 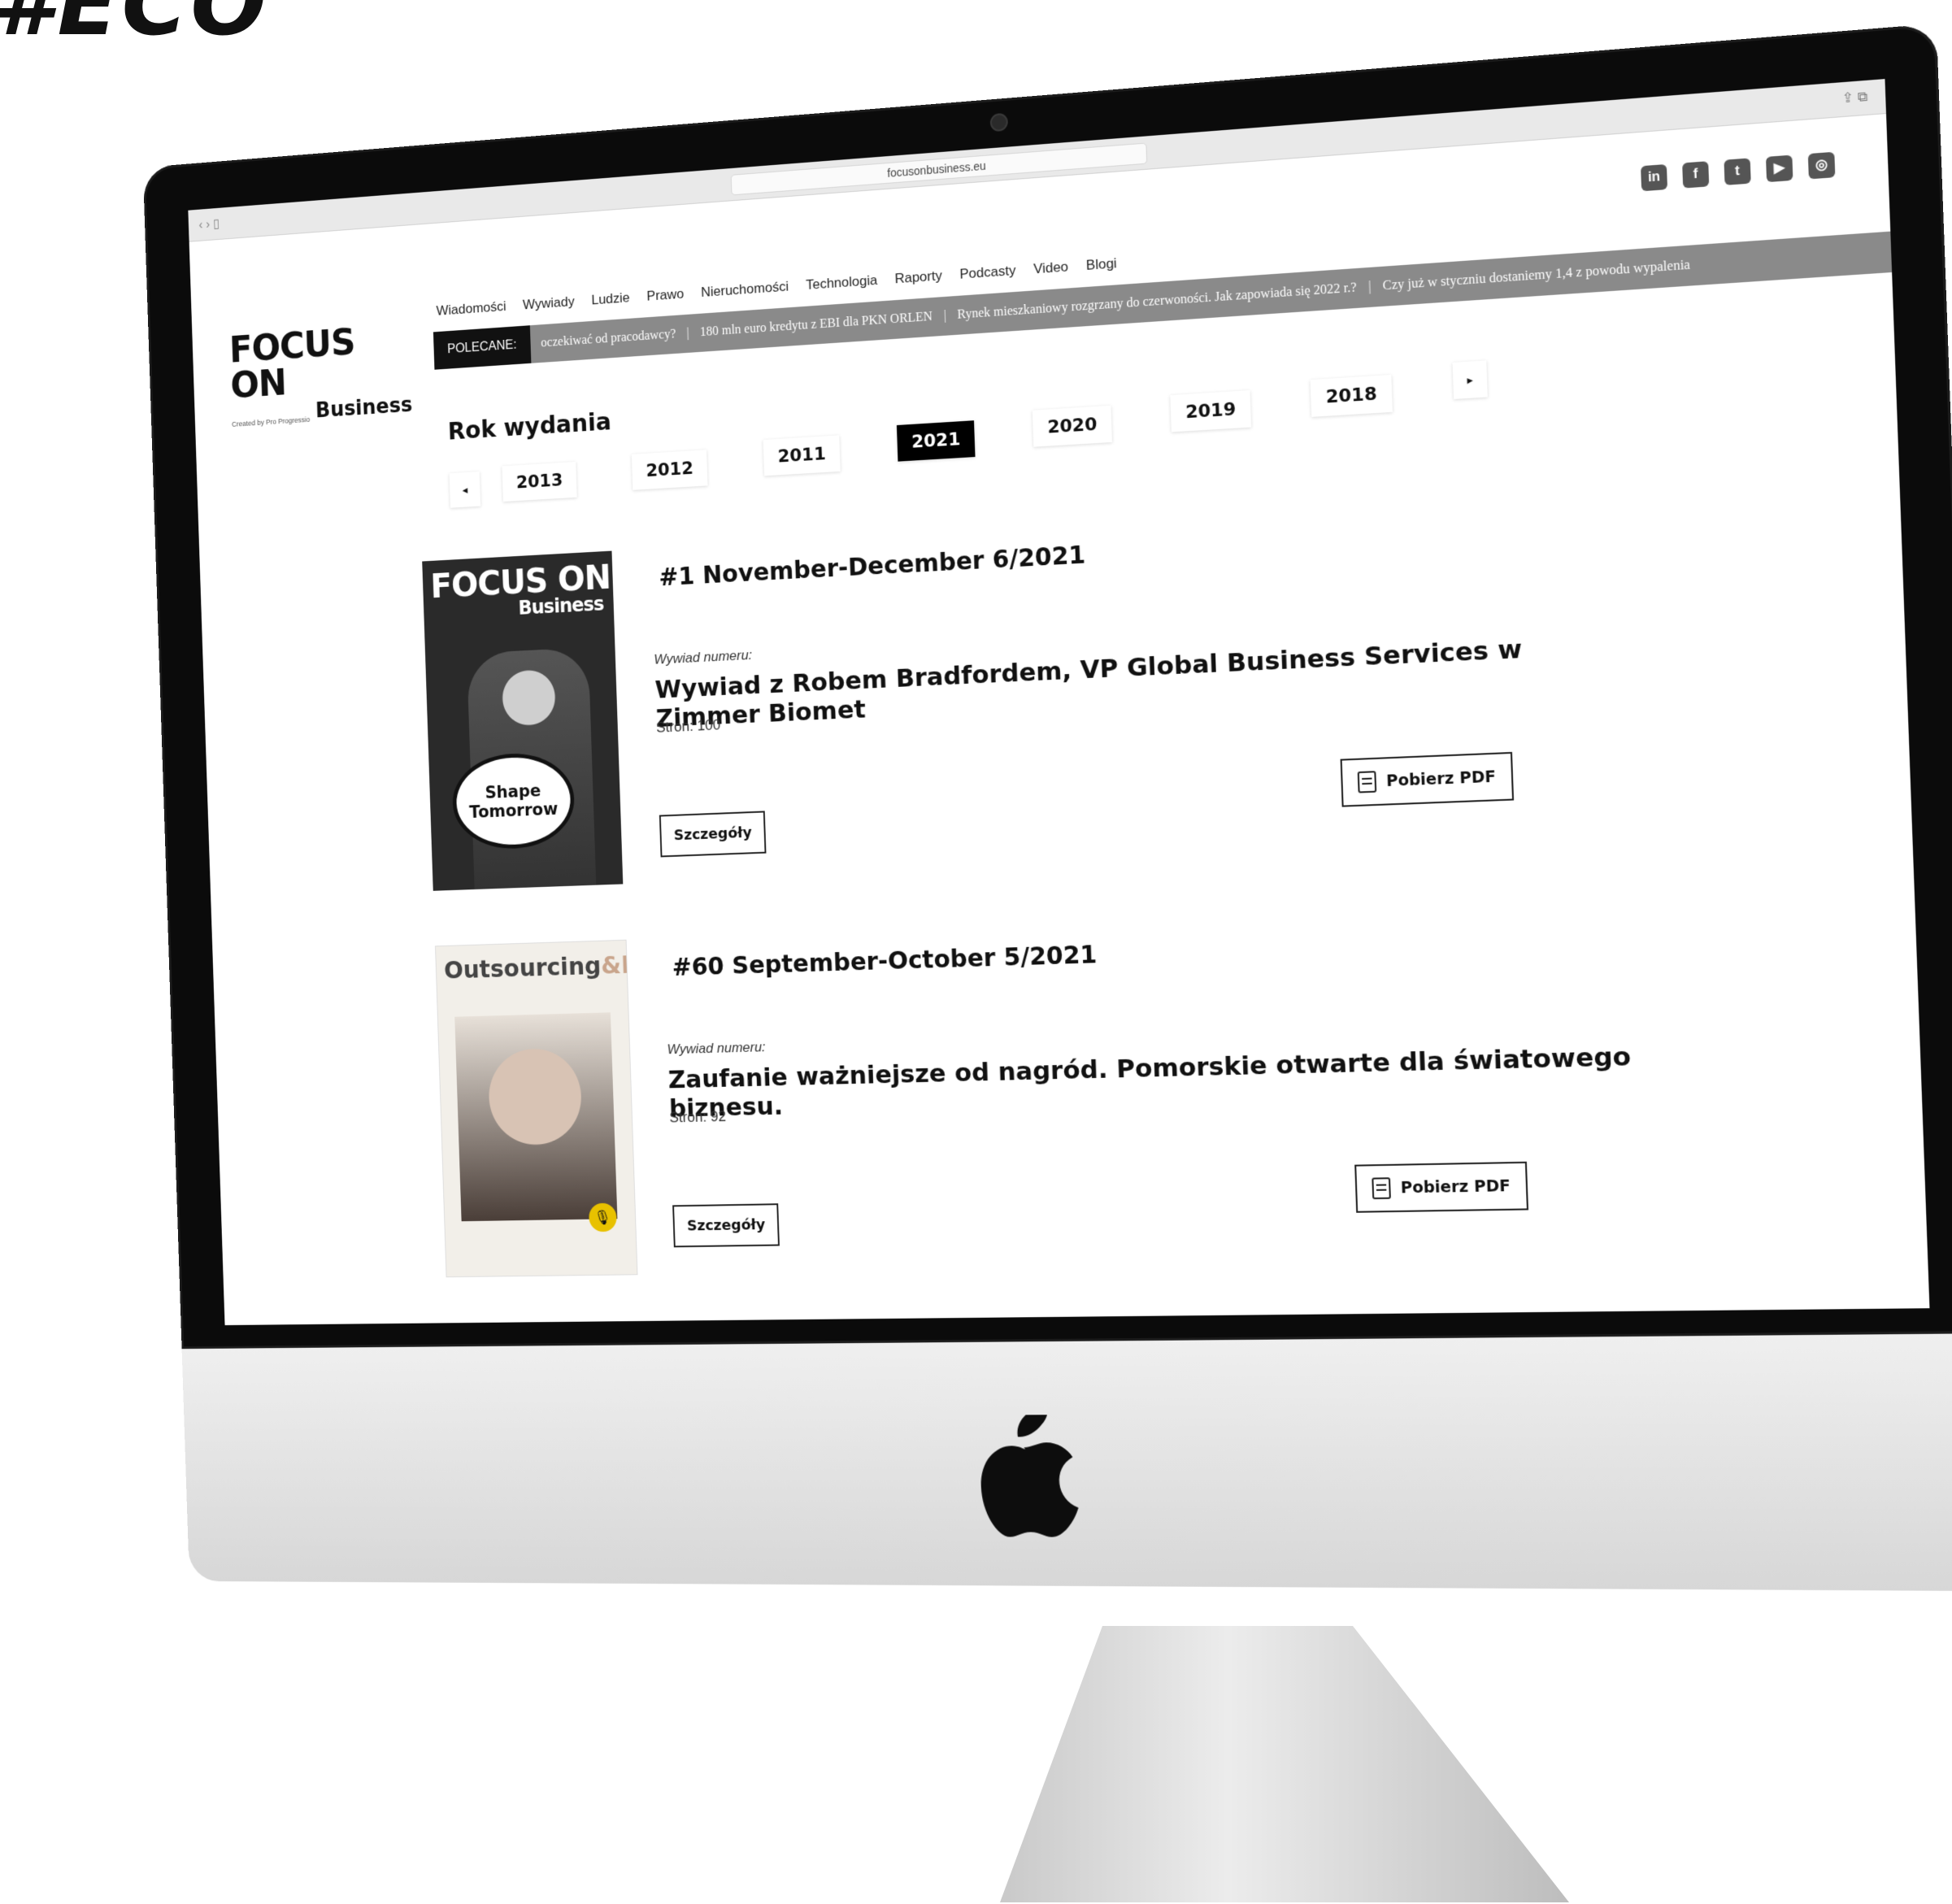 I want to click on nav-item-technologia: Technologia, so click(x=842, y=282).